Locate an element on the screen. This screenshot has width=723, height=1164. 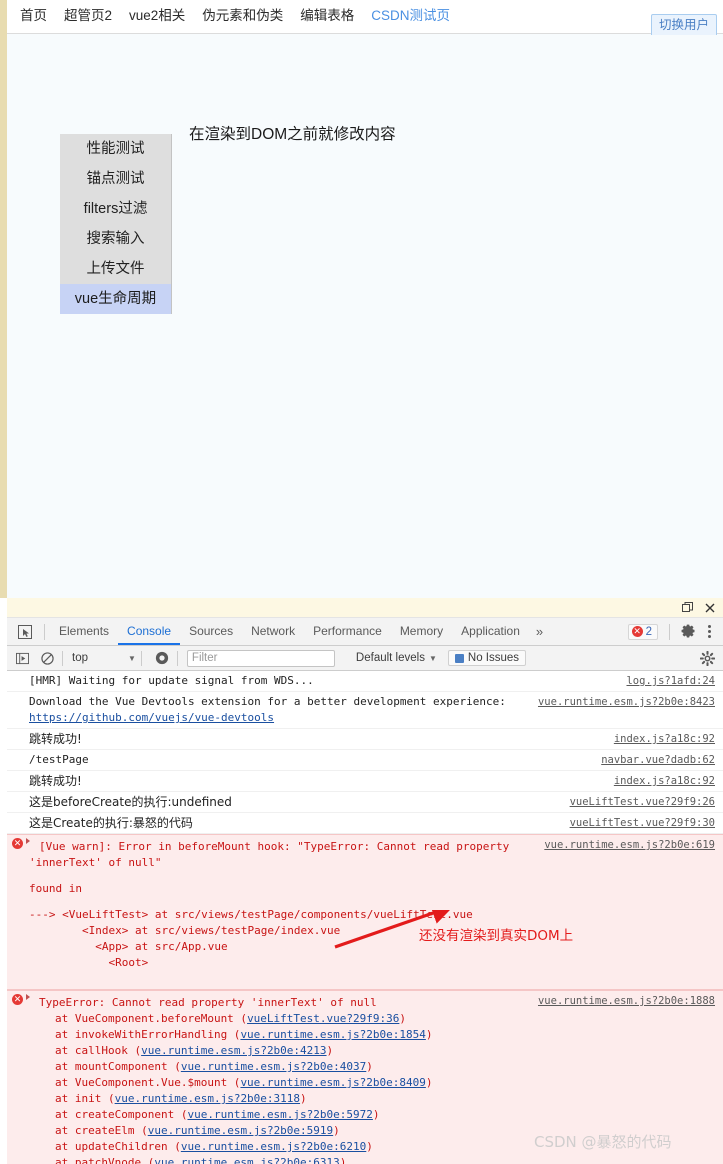
tabbar-right-controls: ✕ 2 is located at coordinates (675, 631).